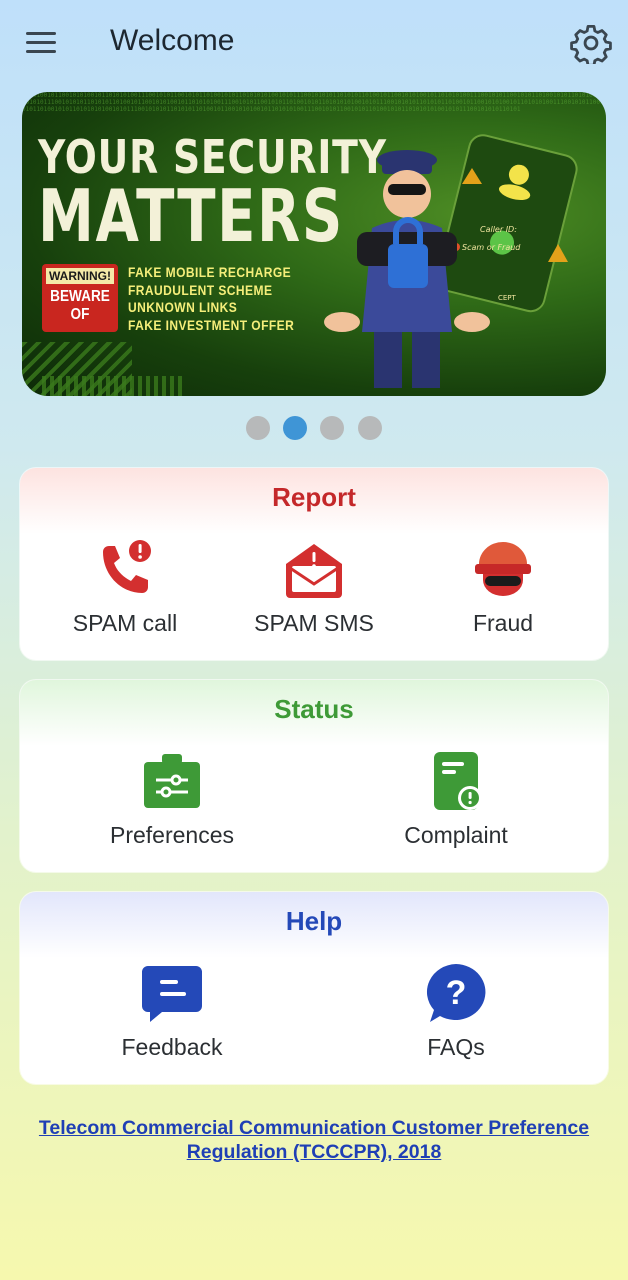 This screenshot has height=1280, width=628. What do you see at coordinates (503, 569) in the screenshot?
I see `masked-fraudster-icon` at bounding box center [503, 569].